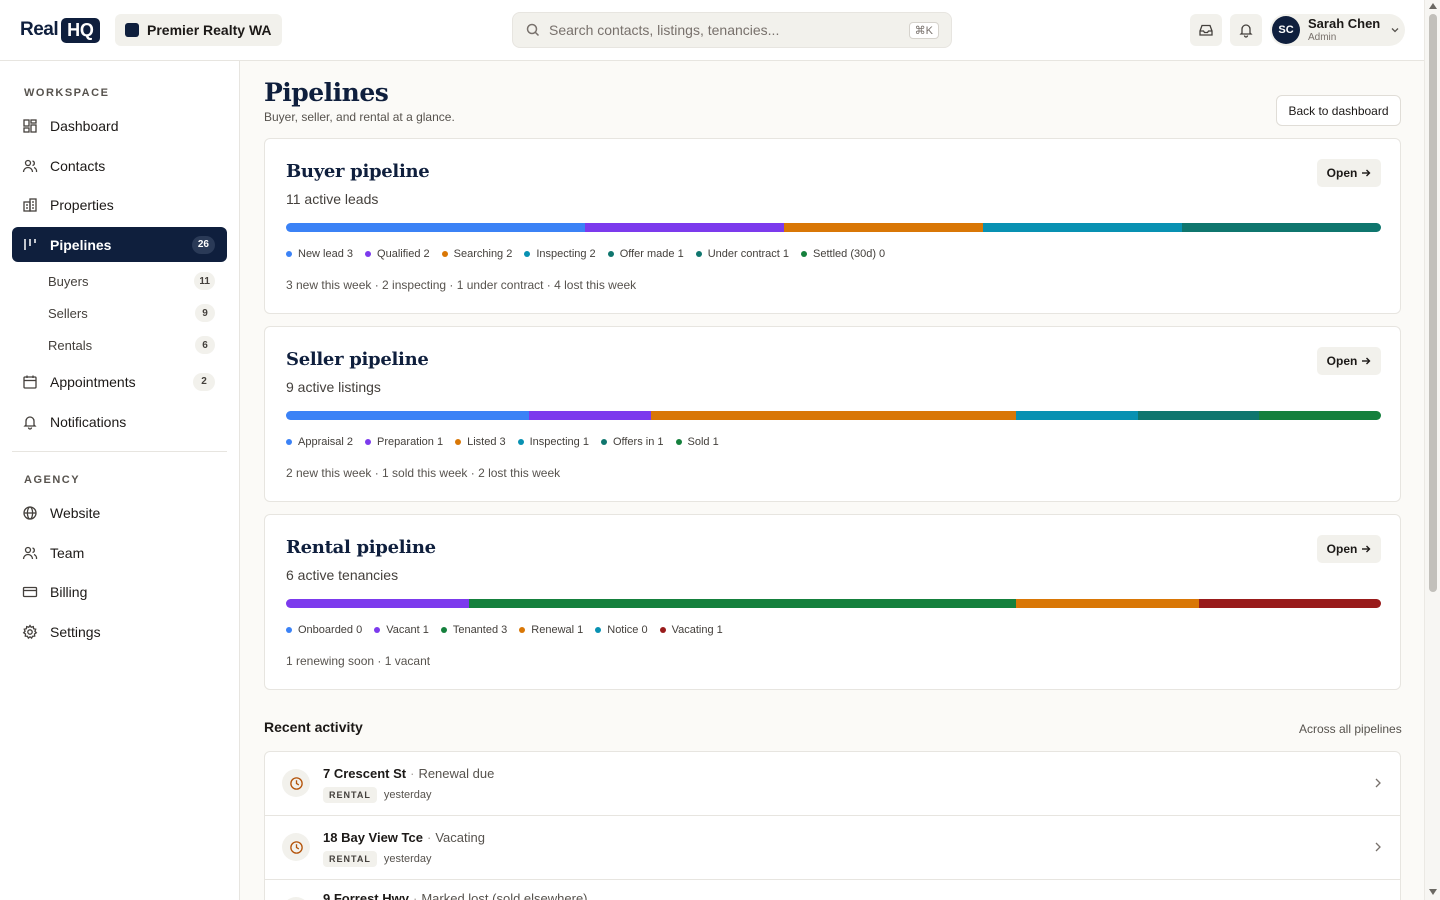  I want to click on sidebar-item-label: Contacts, so click(78, 165).